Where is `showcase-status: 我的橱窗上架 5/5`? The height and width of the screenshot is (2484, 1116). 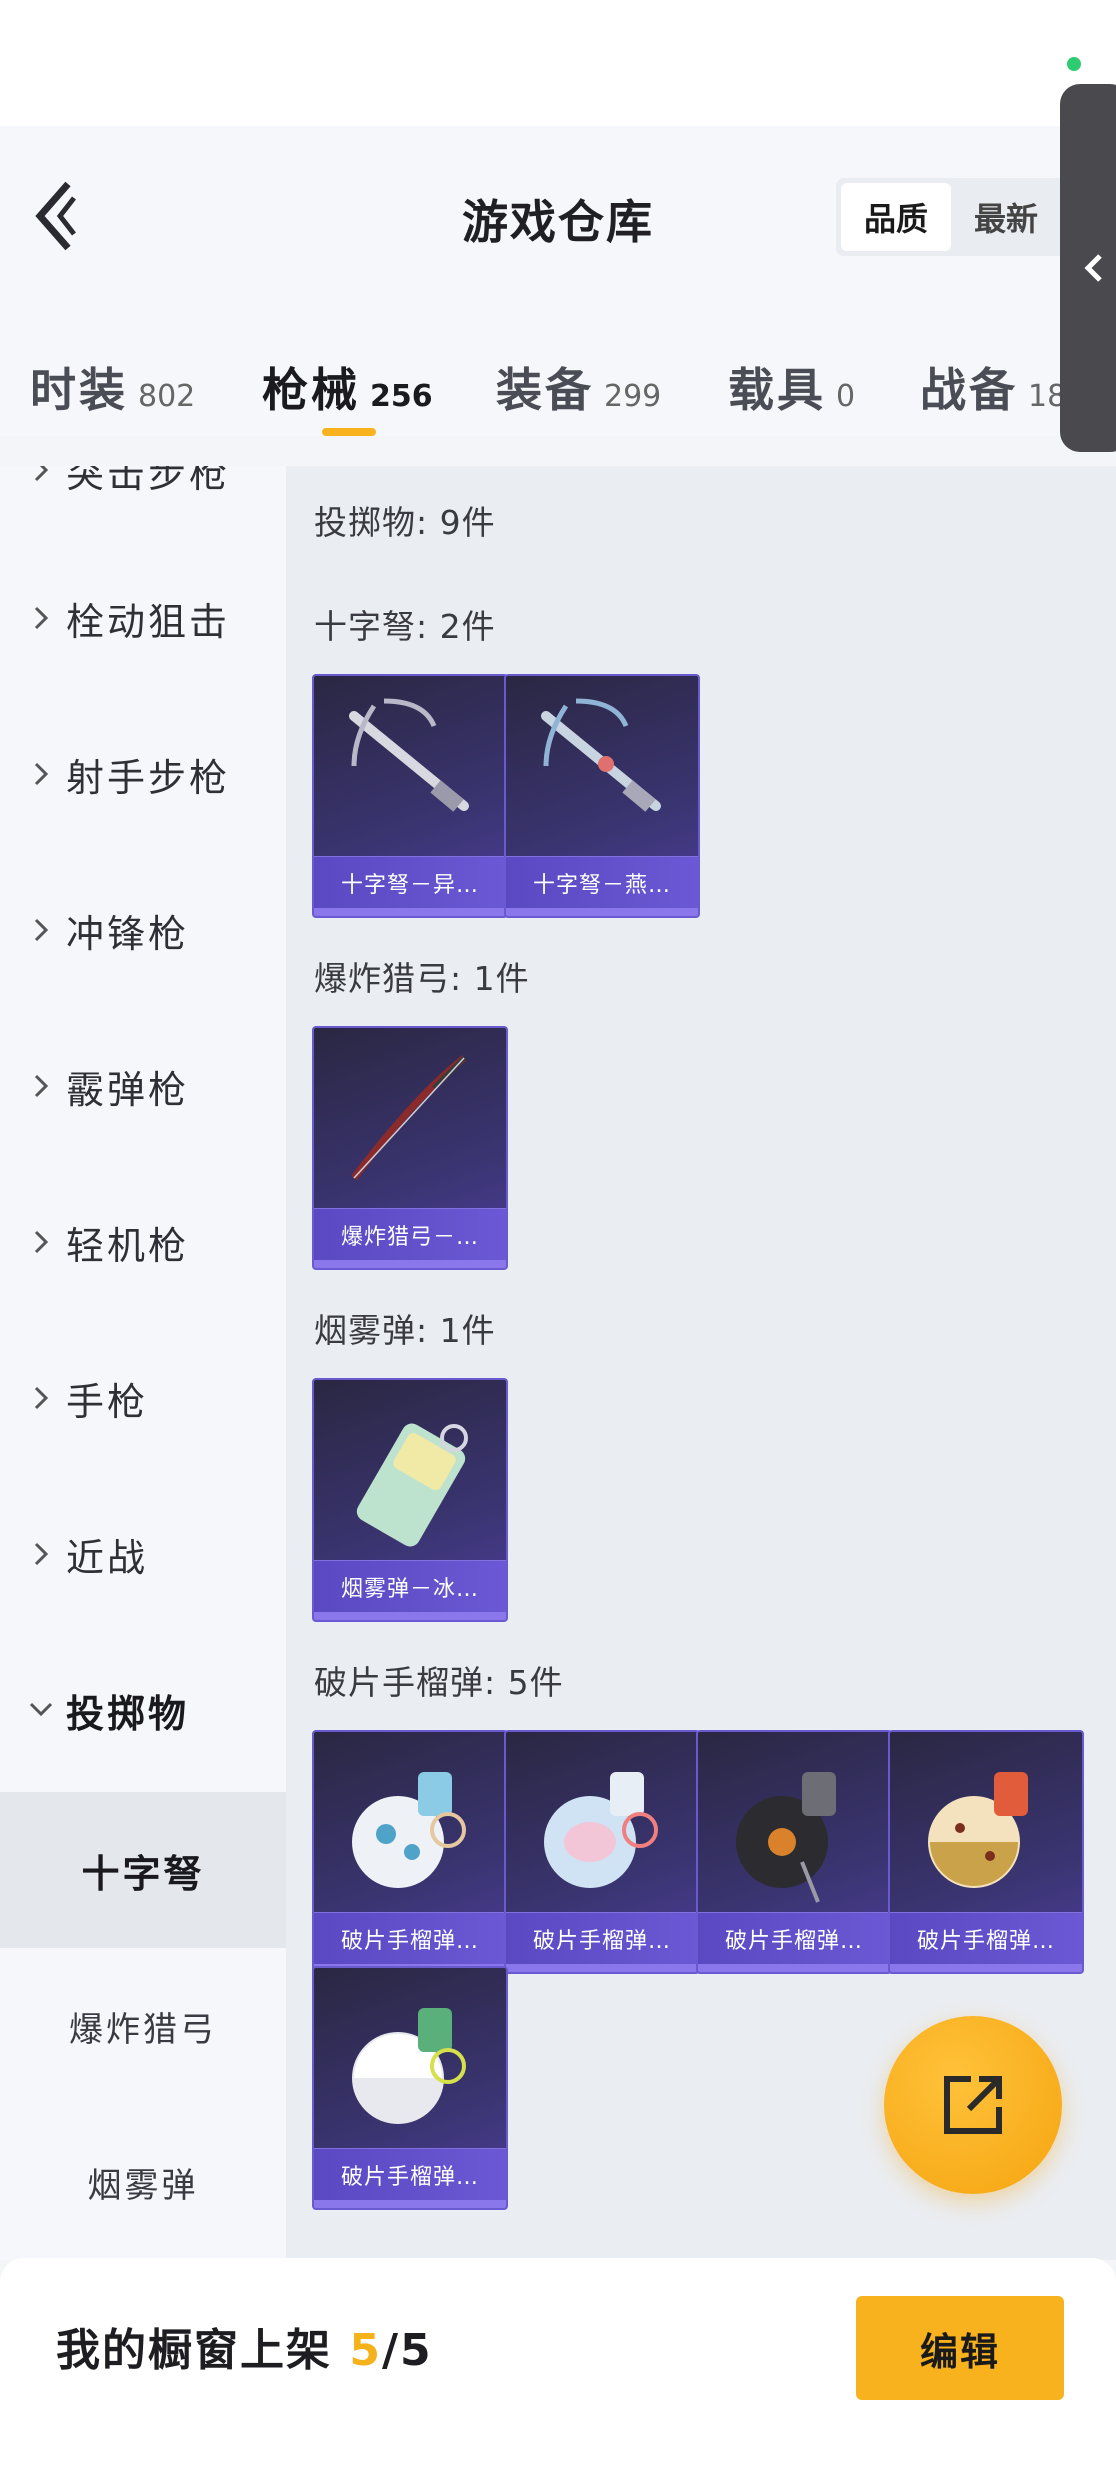
showcase-status: 我的橱窗上架 5/5 is located at coordinates (244, 2346).